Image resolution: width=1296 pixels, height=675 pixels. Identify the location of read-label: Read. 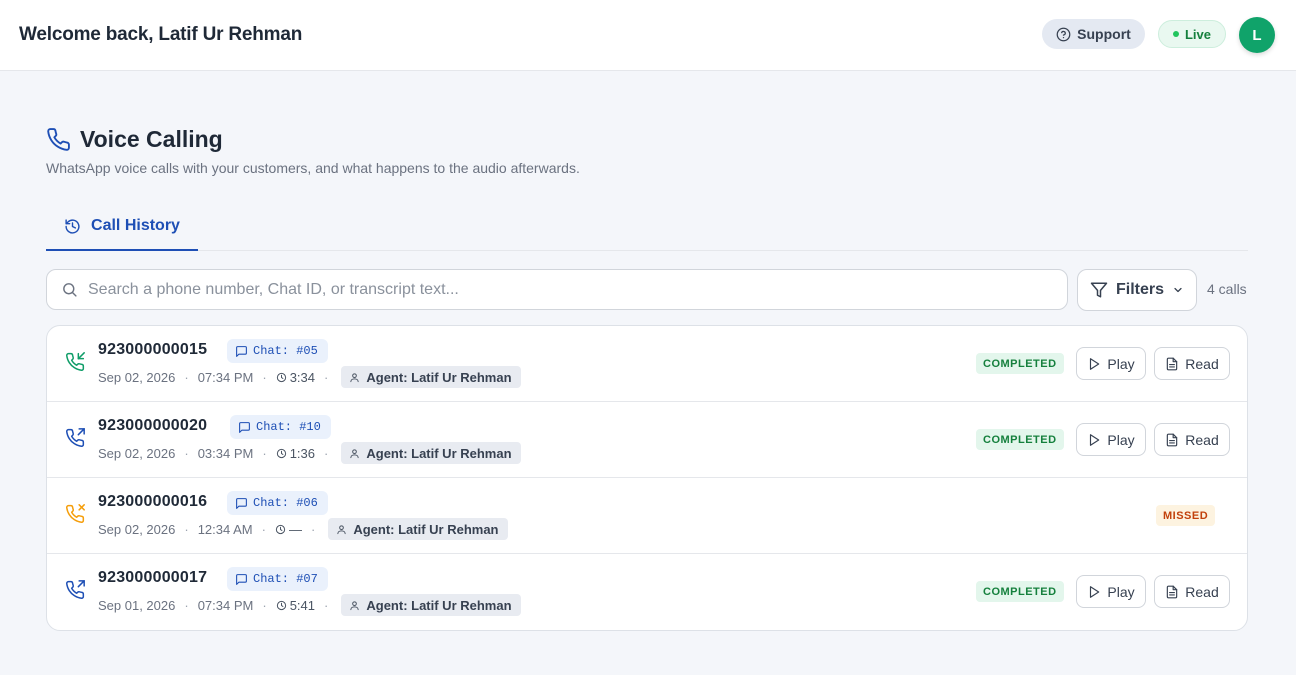
(1202, 439).